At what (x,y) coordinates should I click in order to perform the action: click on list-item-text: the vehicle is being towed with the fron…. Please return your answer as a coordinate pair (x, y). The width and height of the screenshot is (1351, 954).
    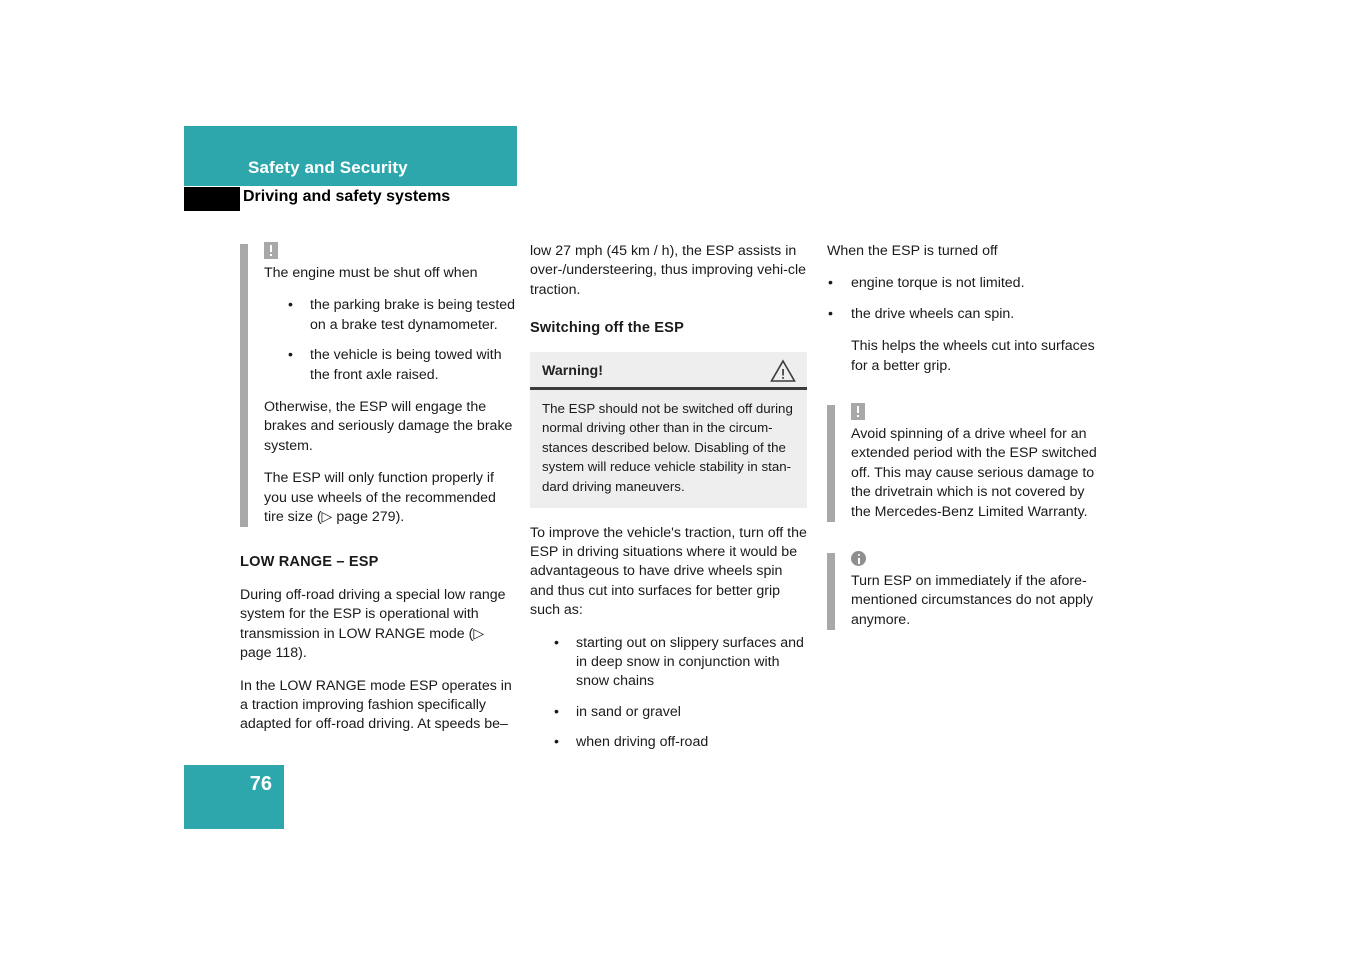
    Looking at the image, I should click on (406, 365).